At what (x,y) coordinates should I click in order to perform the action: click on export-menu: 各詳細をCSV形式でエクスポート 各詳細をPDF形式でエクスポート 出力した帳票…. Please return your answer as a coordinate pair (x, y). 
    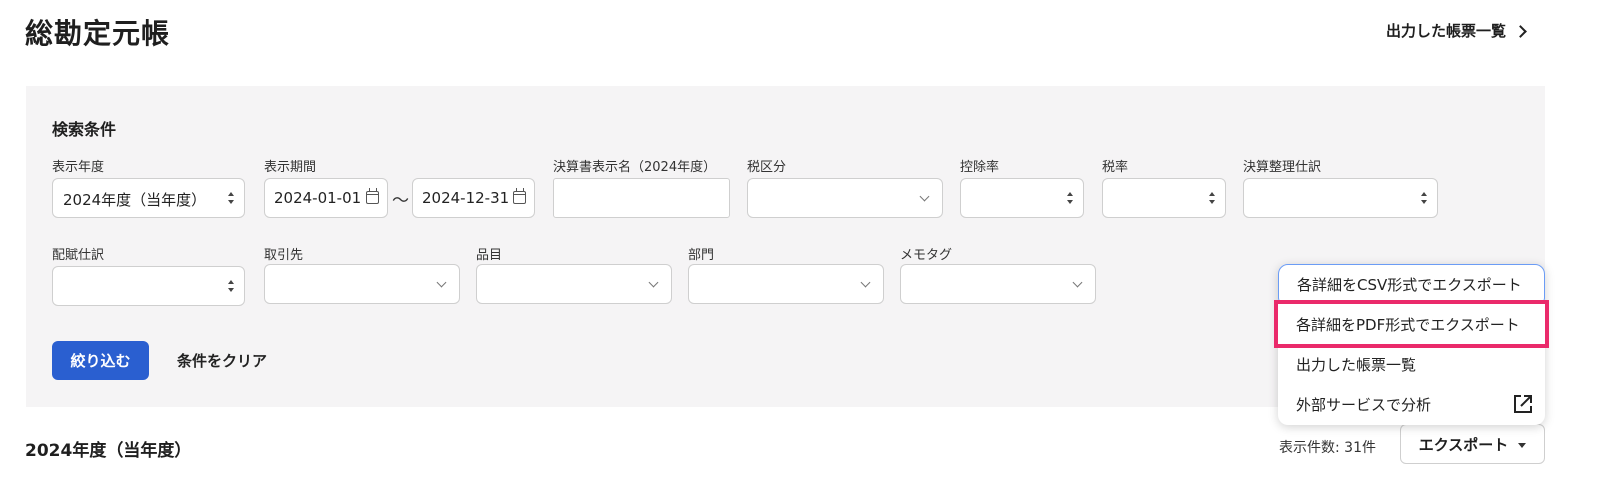
    Looking at the image, I should click on (1411, 344).